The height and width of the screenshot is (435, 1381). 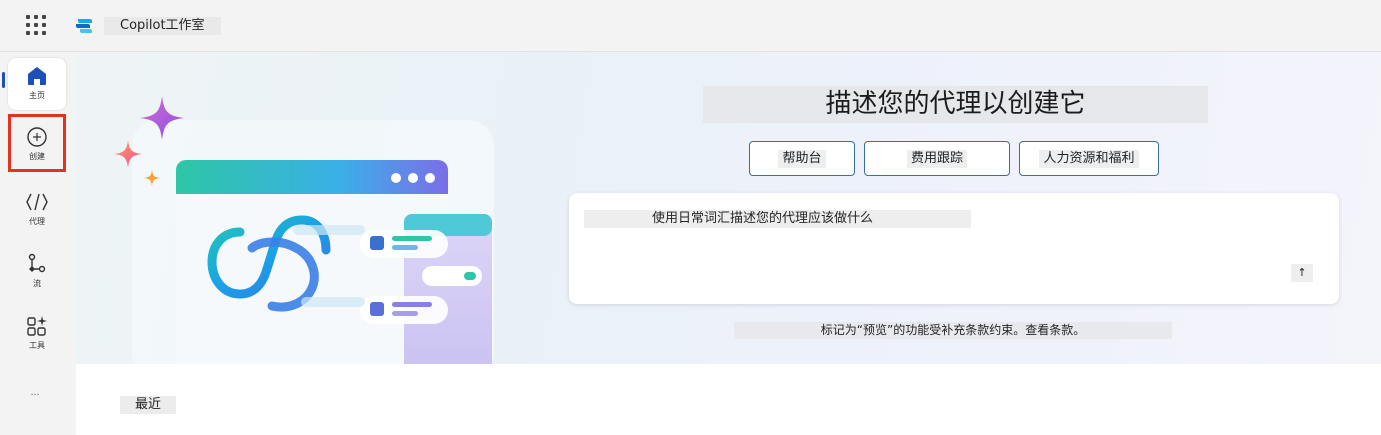 I want to click on send-button: ↑, so click(x=1302, y=273).